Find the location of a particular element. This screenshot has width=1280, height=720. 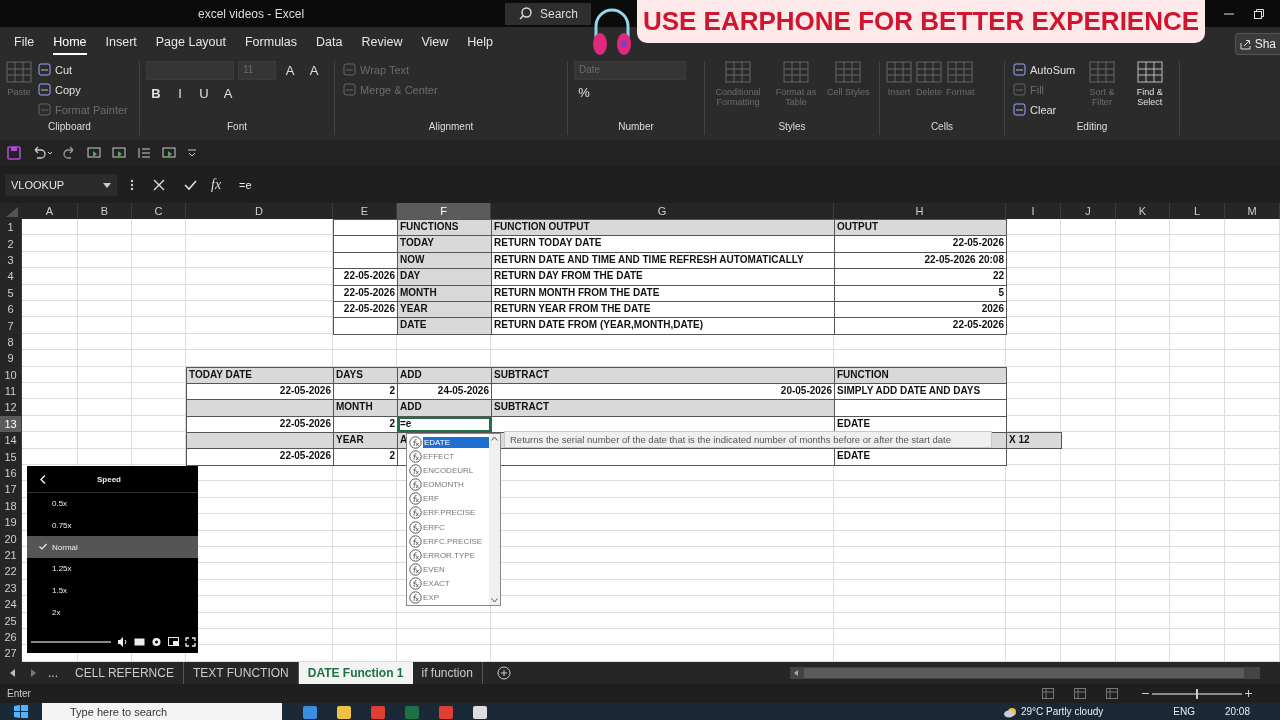

menu-tab: View is located at coordinates (435, 42).